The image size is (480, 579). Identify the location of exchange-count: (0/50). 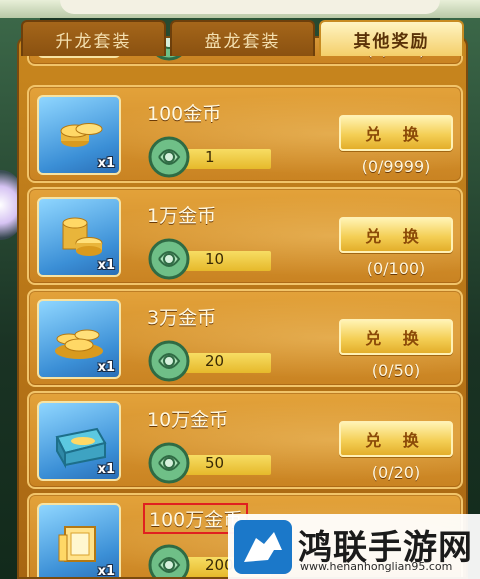
(396, 370).